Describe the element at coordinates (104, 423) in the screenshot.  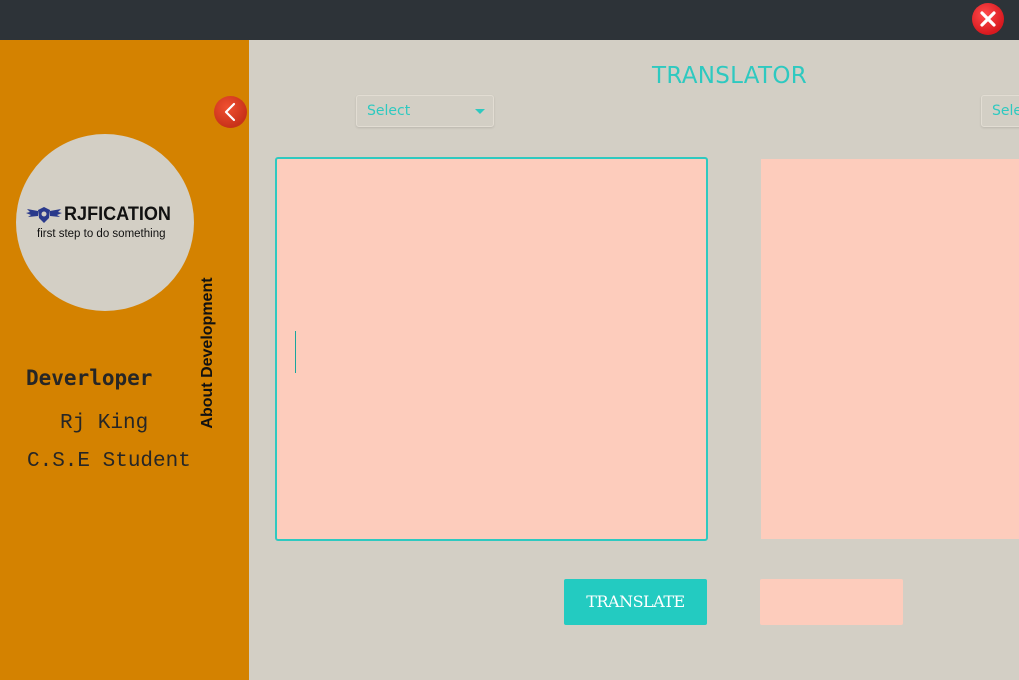
I see `developer-name: Rj King` at that location.